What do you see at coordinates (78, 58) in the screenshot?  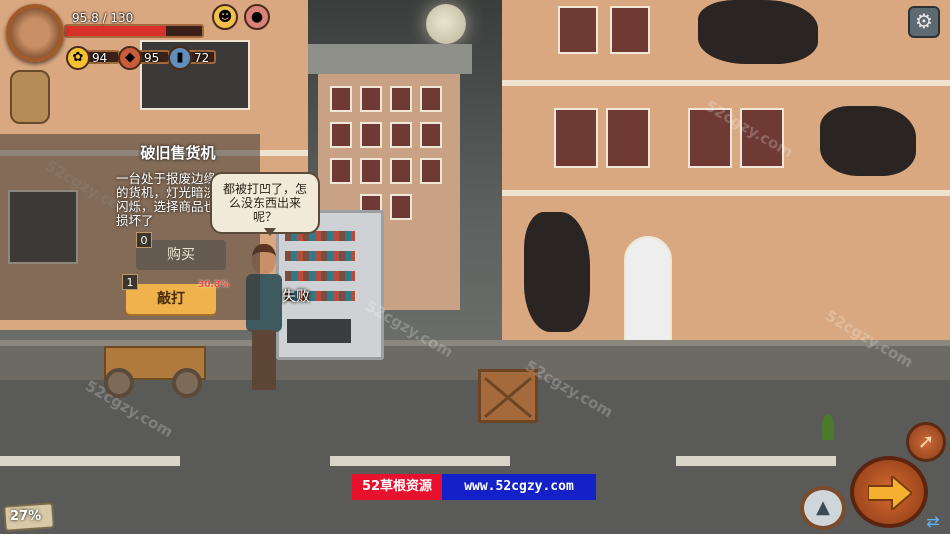 I see `food-icon: ✿` at bounding box center [78, 58].